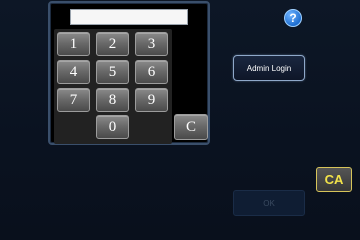  What do you see at coordinates (129, 17) in the screenshot?
I see `pin-display-field` at bounding box center [129, 17].